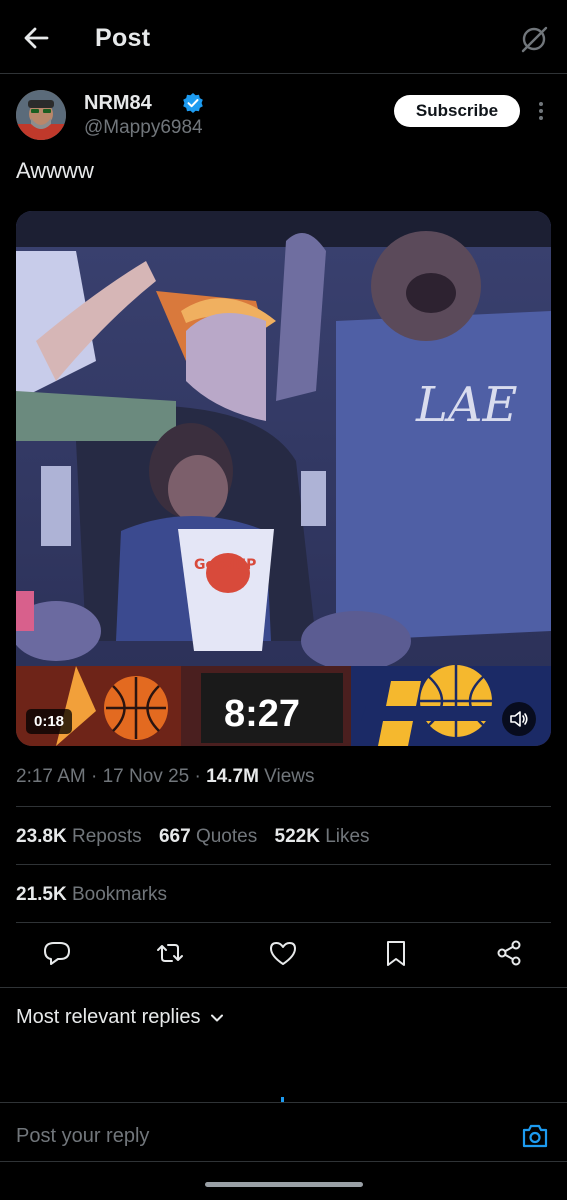  Describe the element at coordinates (41, 115) in the screenshot. I see `avatar` at that location.